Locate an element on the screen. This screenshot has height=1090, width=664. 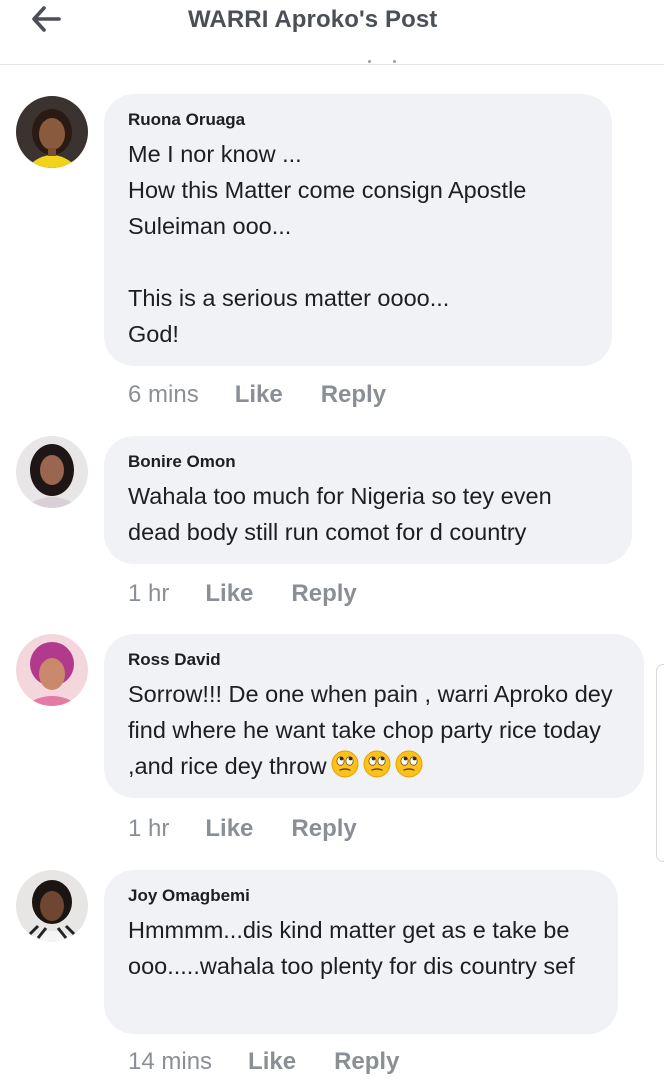
comment-author: Joy Omagbemi is located at coordinates (361, 896).